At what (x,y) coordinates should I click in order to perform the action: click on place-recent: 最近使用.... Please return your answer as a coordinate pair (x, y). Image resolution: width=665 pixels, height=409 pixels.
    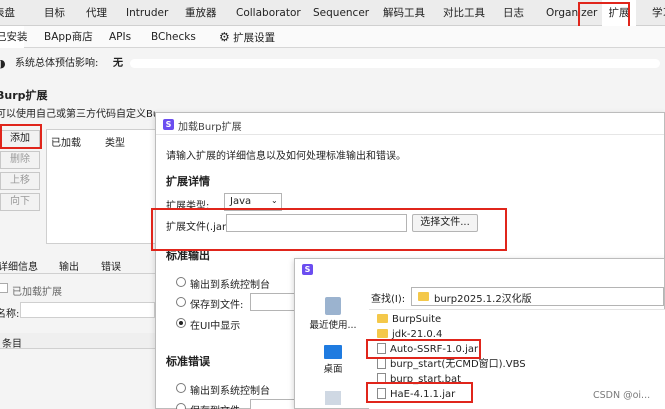
    Looking at the image, I should click on (333, 314).